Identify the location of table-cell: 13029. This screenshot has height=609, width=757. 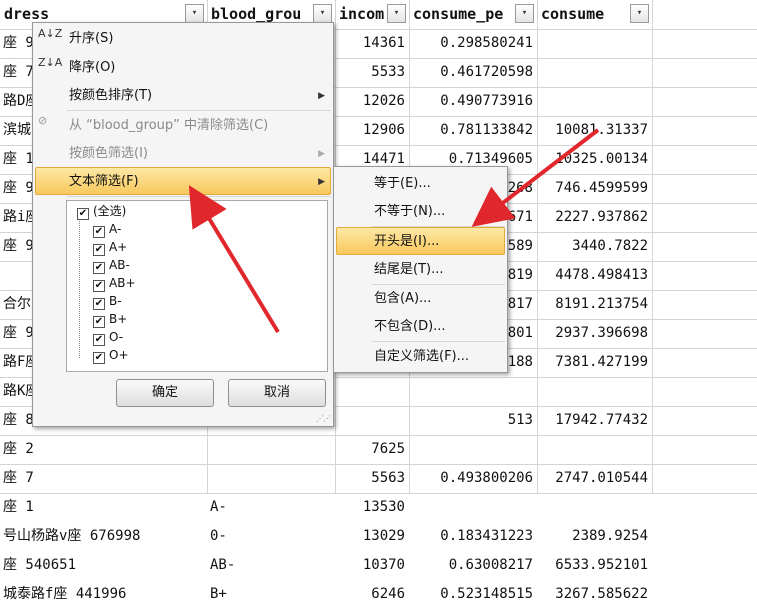
(383, 536).